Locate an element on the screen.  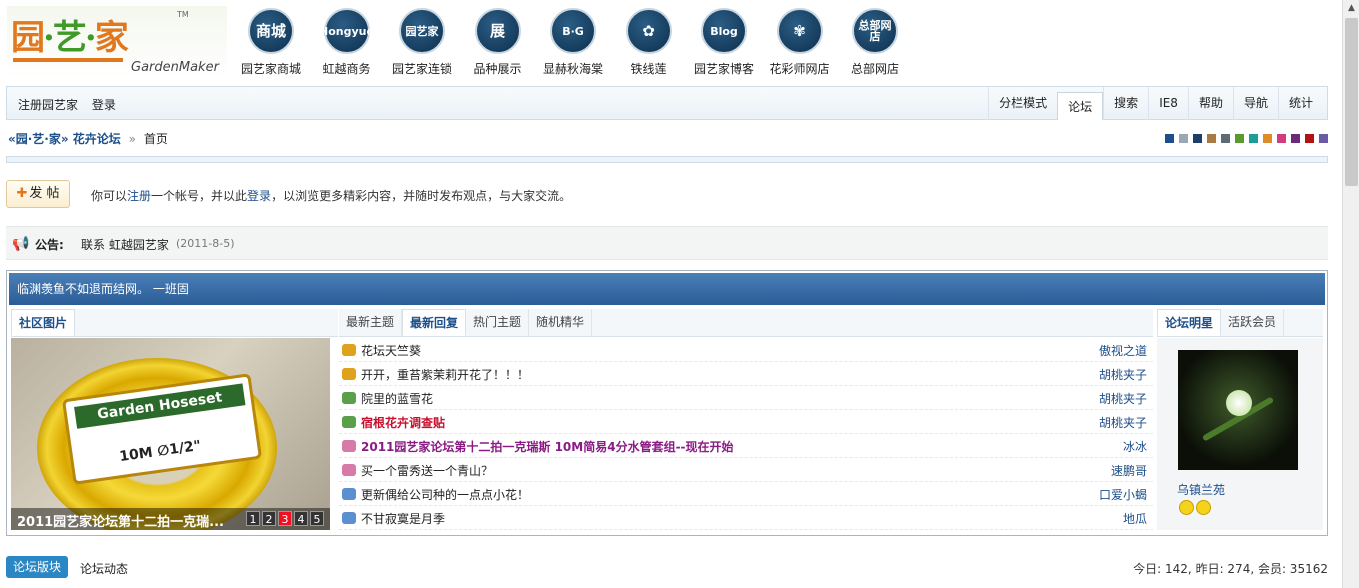
menu-item: 论坛 is located at coordinates (1080, 106).